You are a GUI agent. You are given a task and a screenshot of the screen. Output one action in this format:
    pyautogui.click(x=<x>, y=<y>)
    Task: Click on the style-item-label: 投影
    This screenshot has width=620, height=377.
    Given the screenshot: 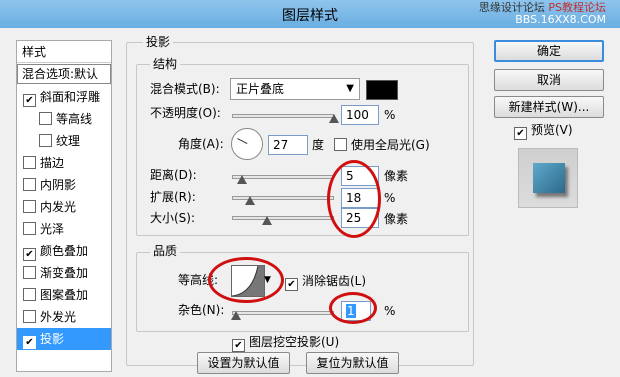 What is the action you would take?
    pyautogui.click(x=52, y=339)
    